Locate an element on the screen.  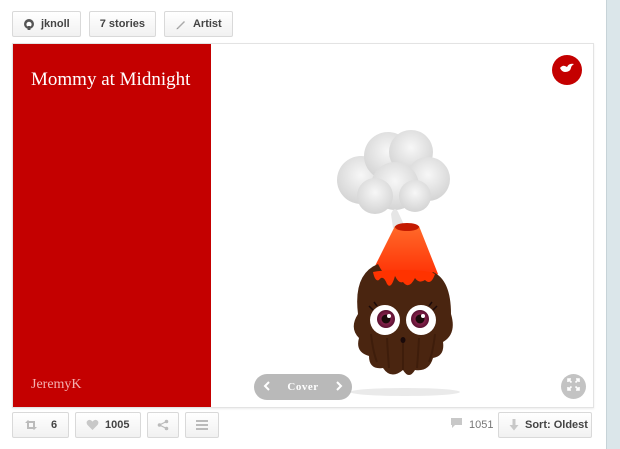
stories-button-label: 7 stories is located at coordinates (122, 24).